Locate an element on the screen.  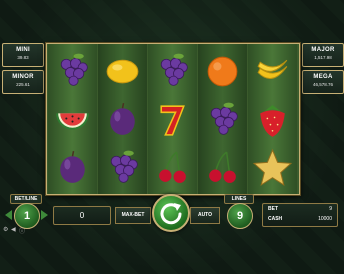
betline-increase-arrow is located at coordinates (44, 215).